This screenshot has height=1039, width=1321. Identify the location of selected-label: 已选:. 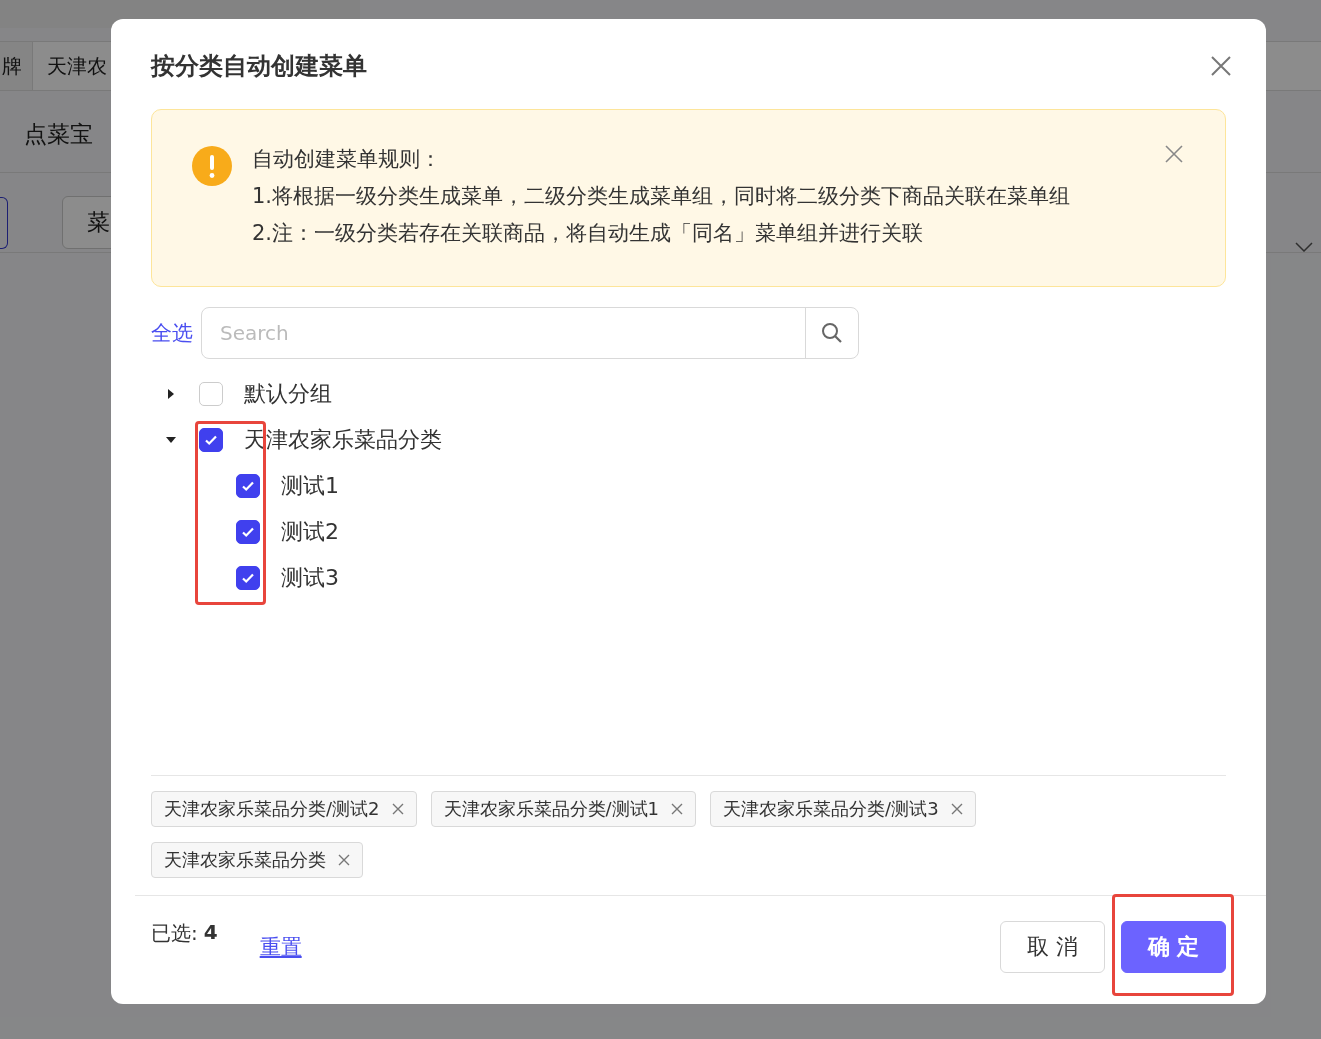
(174, 933).